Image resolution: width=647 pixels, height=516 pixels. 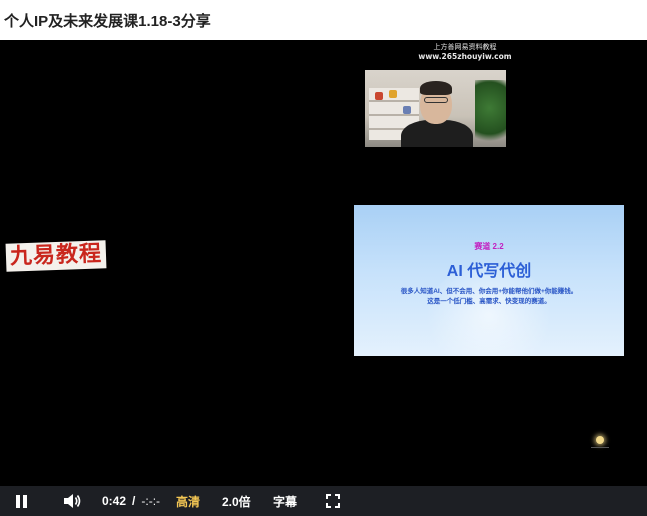 What do you see at coordinates (285, 501) in the screenshot?
I see `subtitle-button: 字幕` at bounding box center [285, 501].